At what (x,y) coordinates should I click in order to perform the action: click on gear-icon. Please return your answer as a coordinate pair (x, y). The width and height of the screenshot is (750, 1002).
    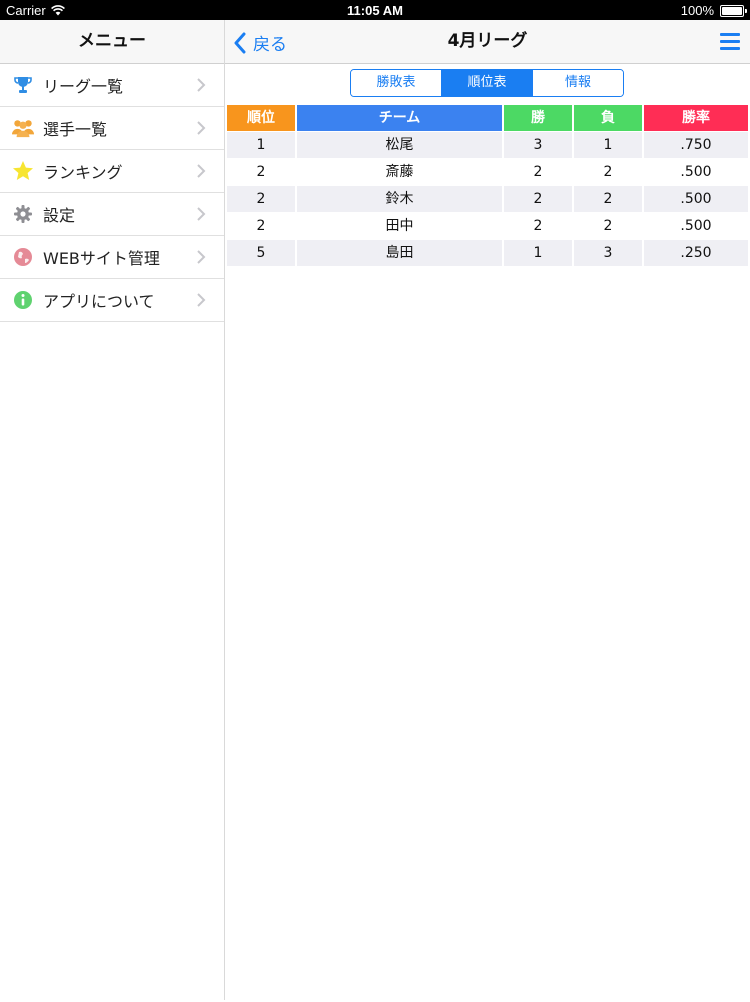
    Looking at the image, I should click on (23, 214).